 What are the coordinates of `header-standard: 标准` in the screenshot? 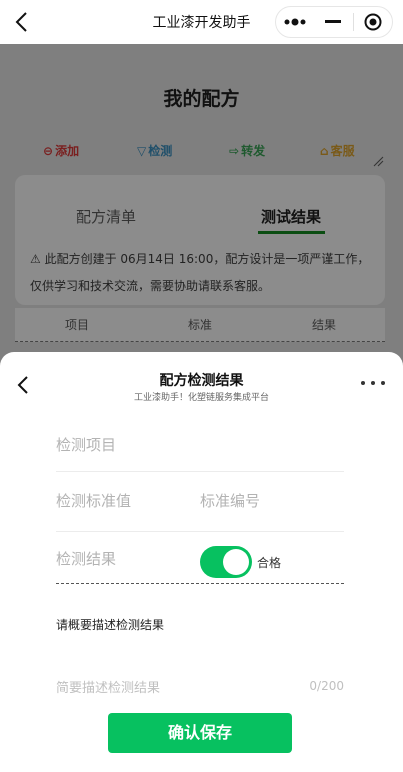 It's located at (200, 325).